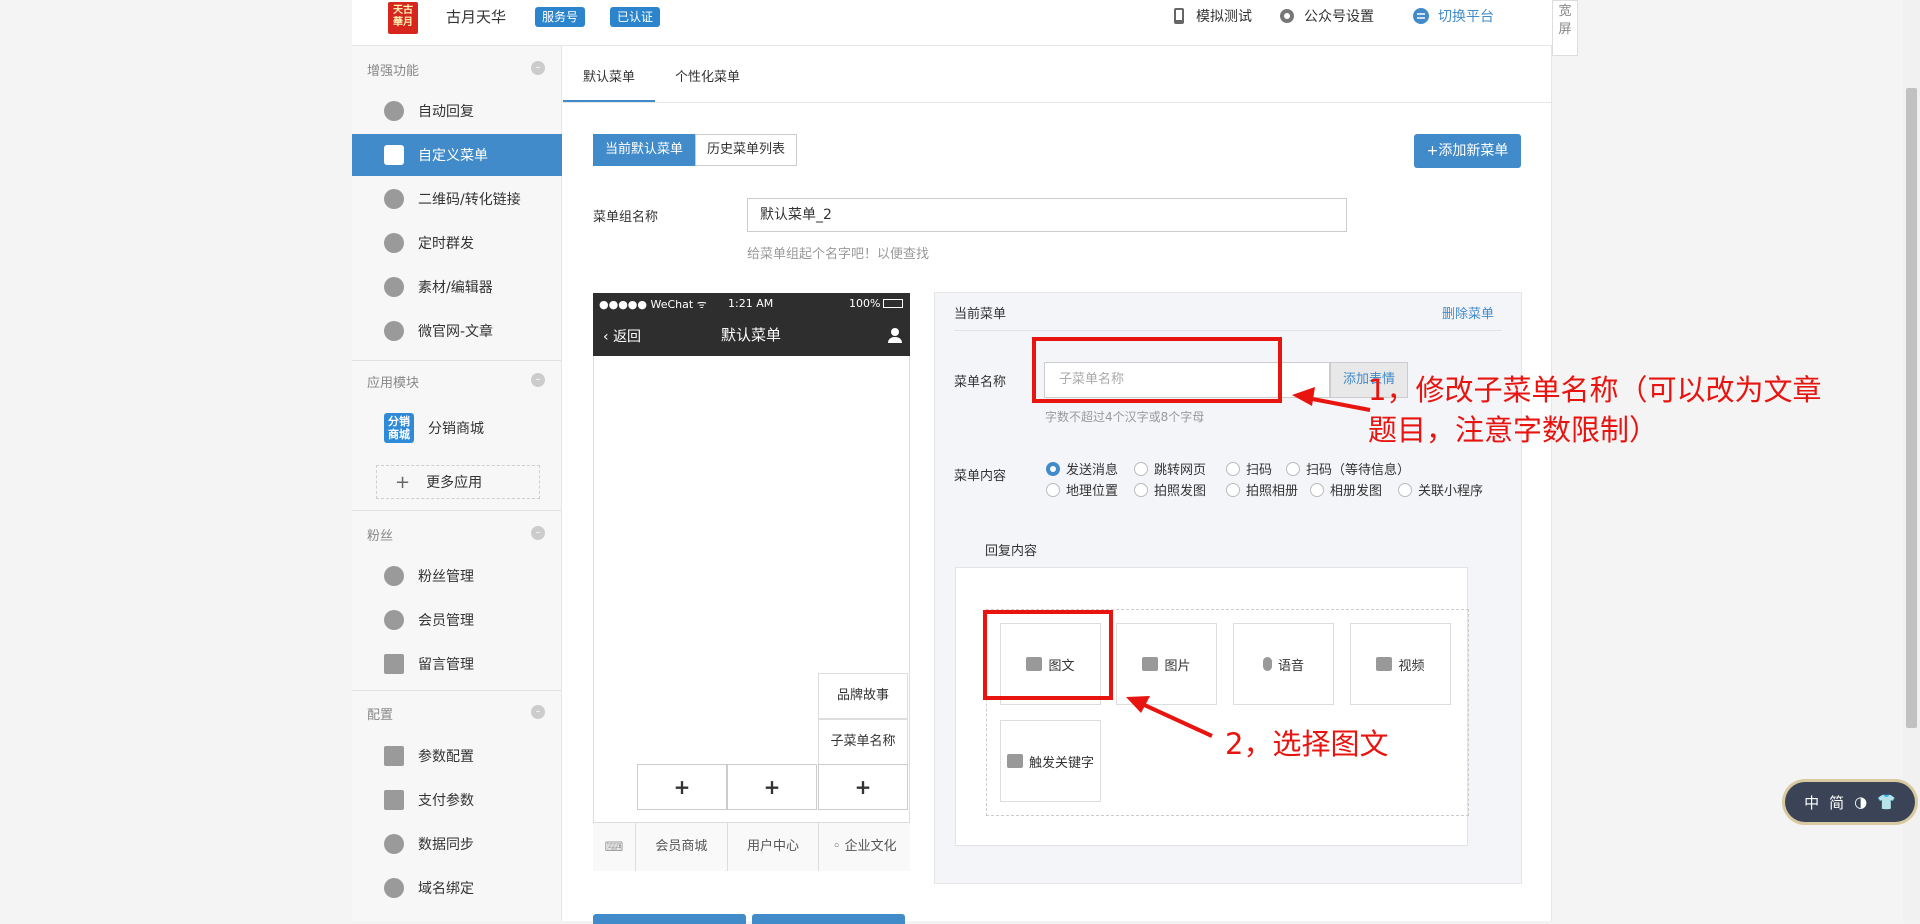 The width and height of the screenshot is (1920, 924). What do you see at coordinates (895, 335) in the screenshot?
I see `user-icon` at bounding box center [895, 335].